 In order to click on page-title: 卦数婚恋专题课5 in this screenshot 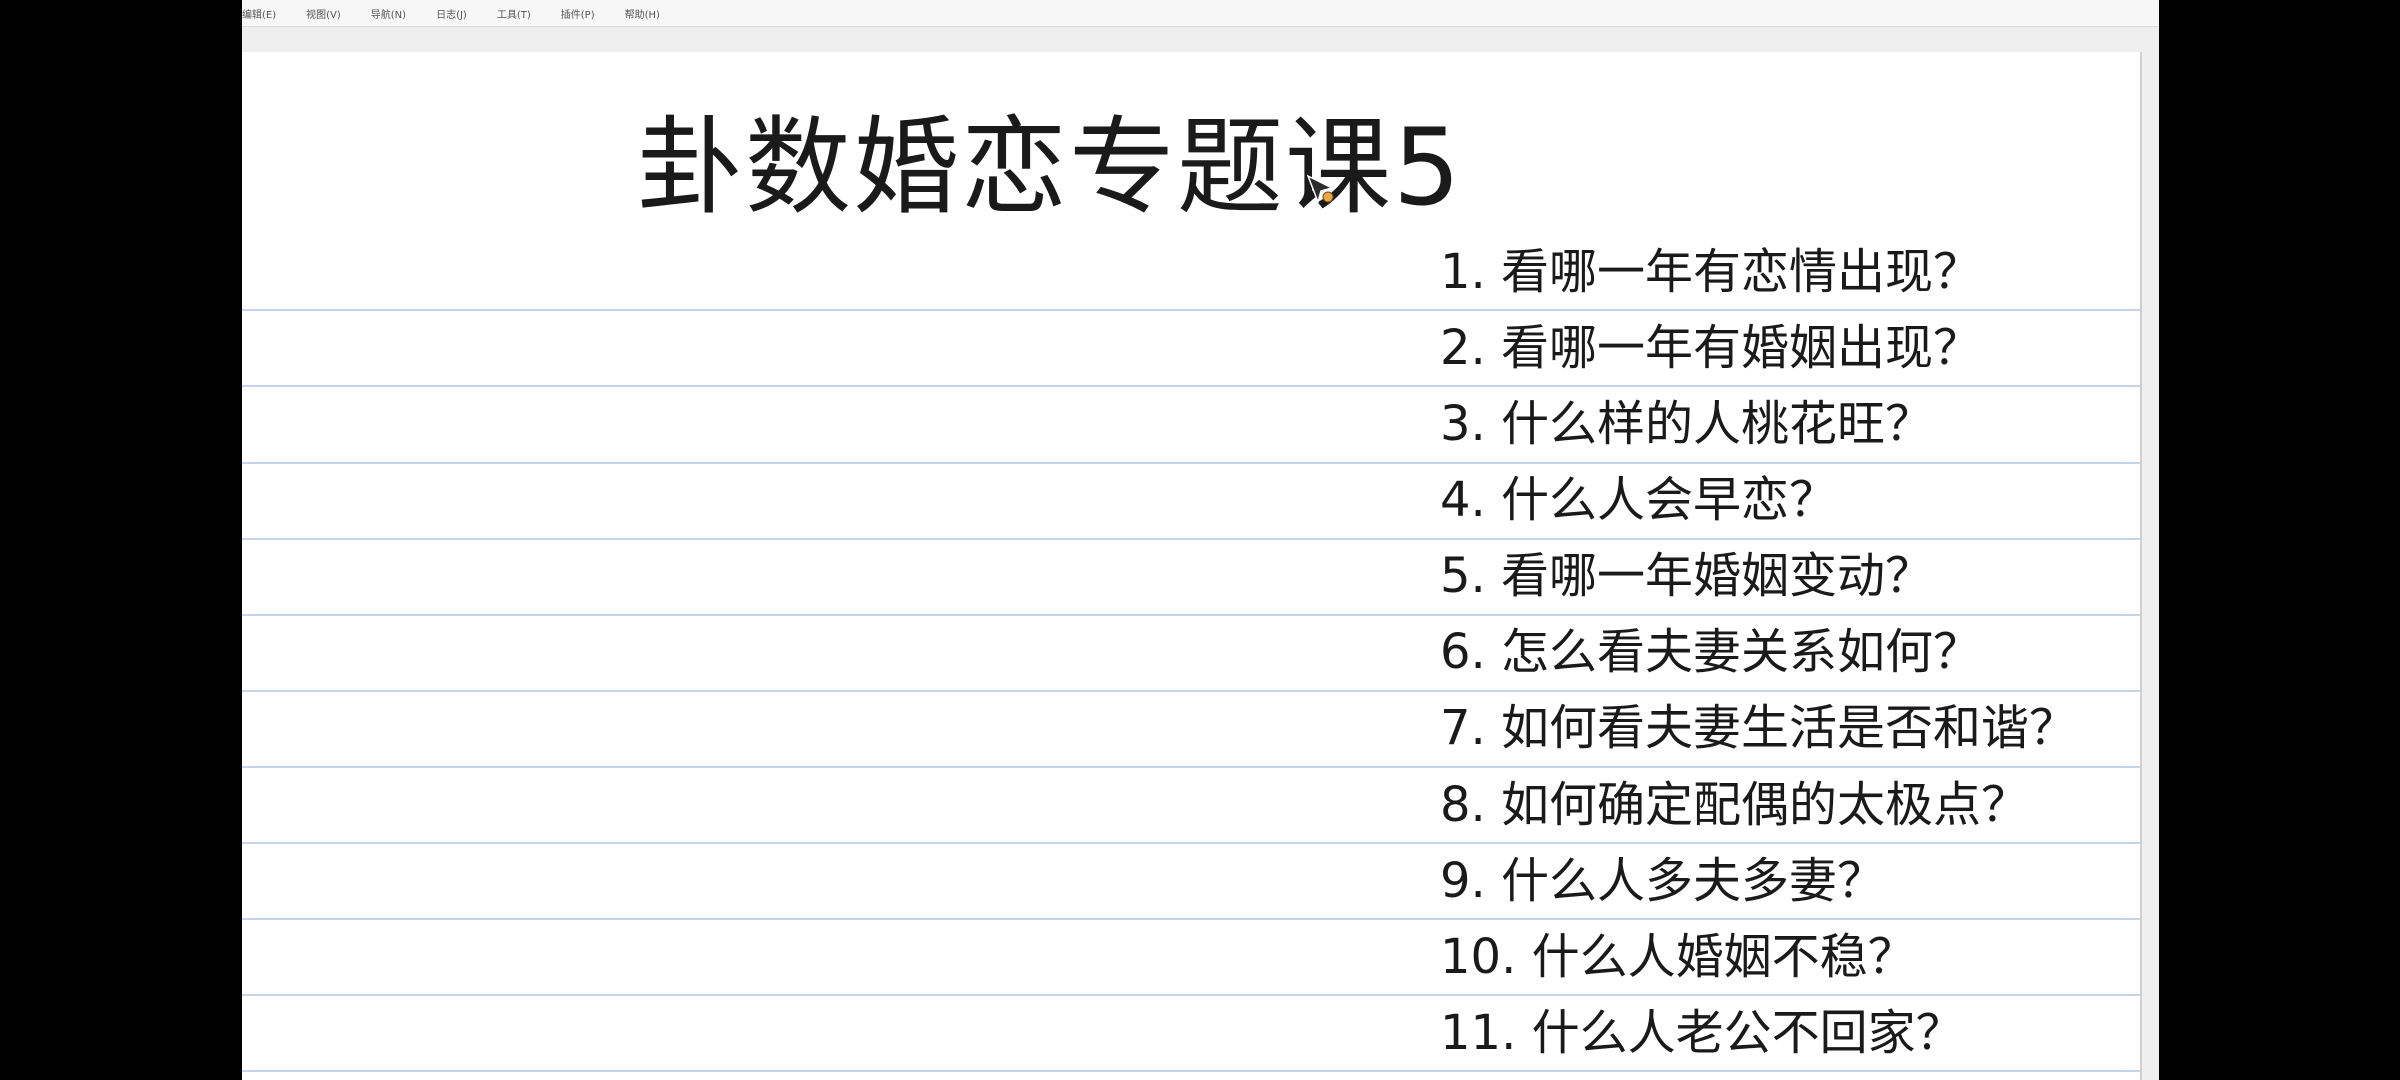, I will do `click(1050, 167)`.